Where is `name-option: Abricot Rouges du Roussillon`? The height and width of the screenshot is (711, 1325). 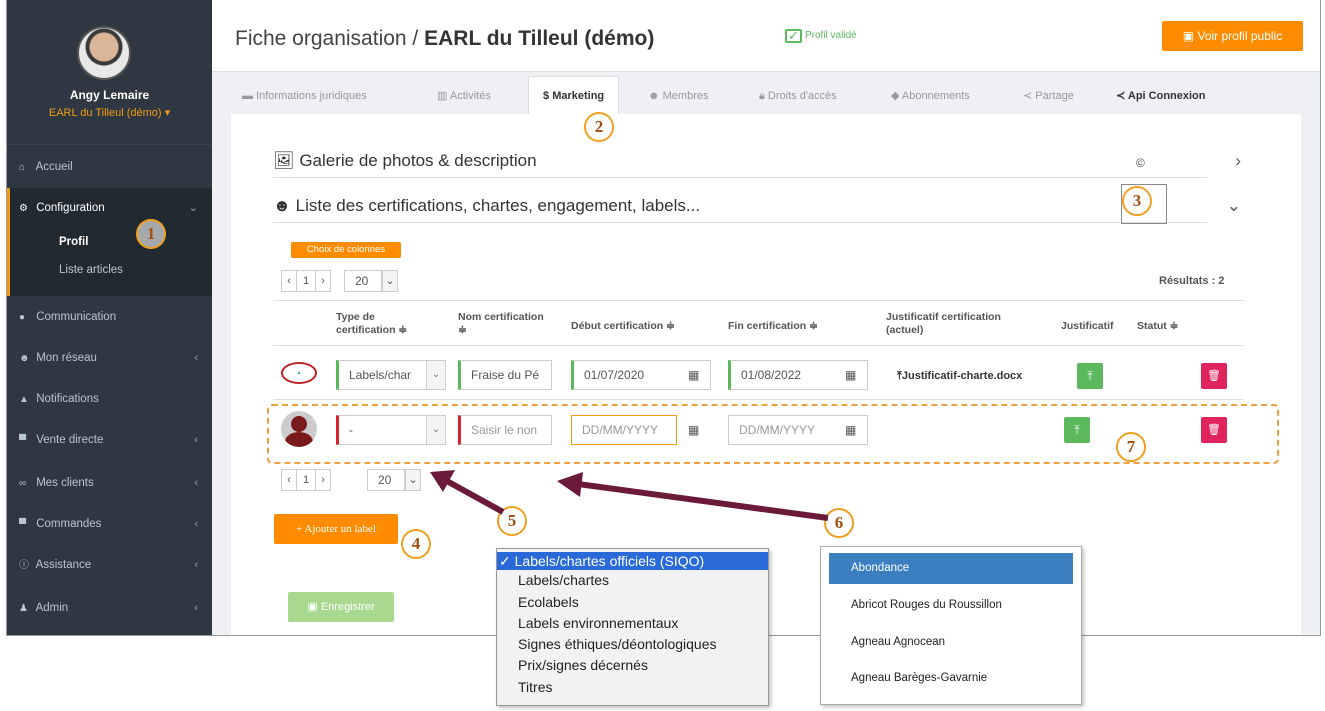
name-option: Abricot Rouges du Roussillon is located at coordinates (915, 605).